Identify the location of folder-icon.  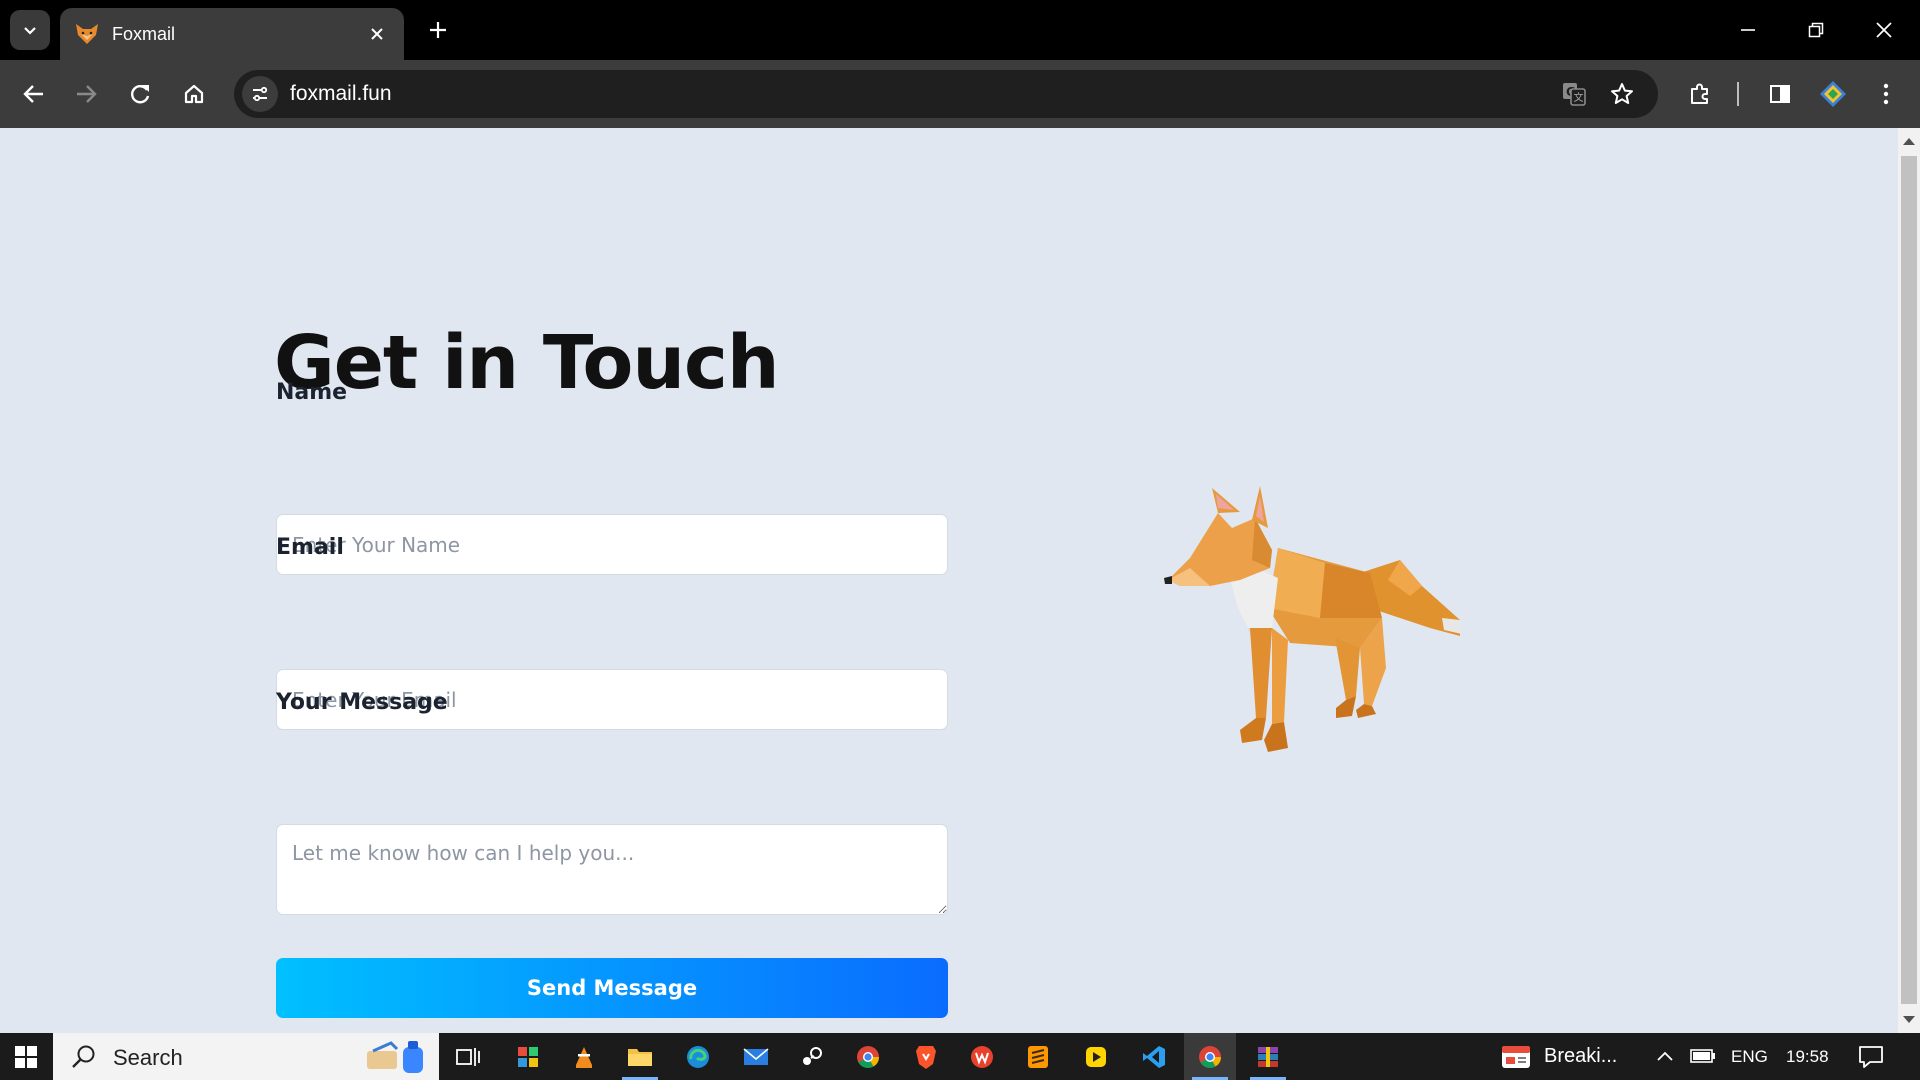
(640, 1057).